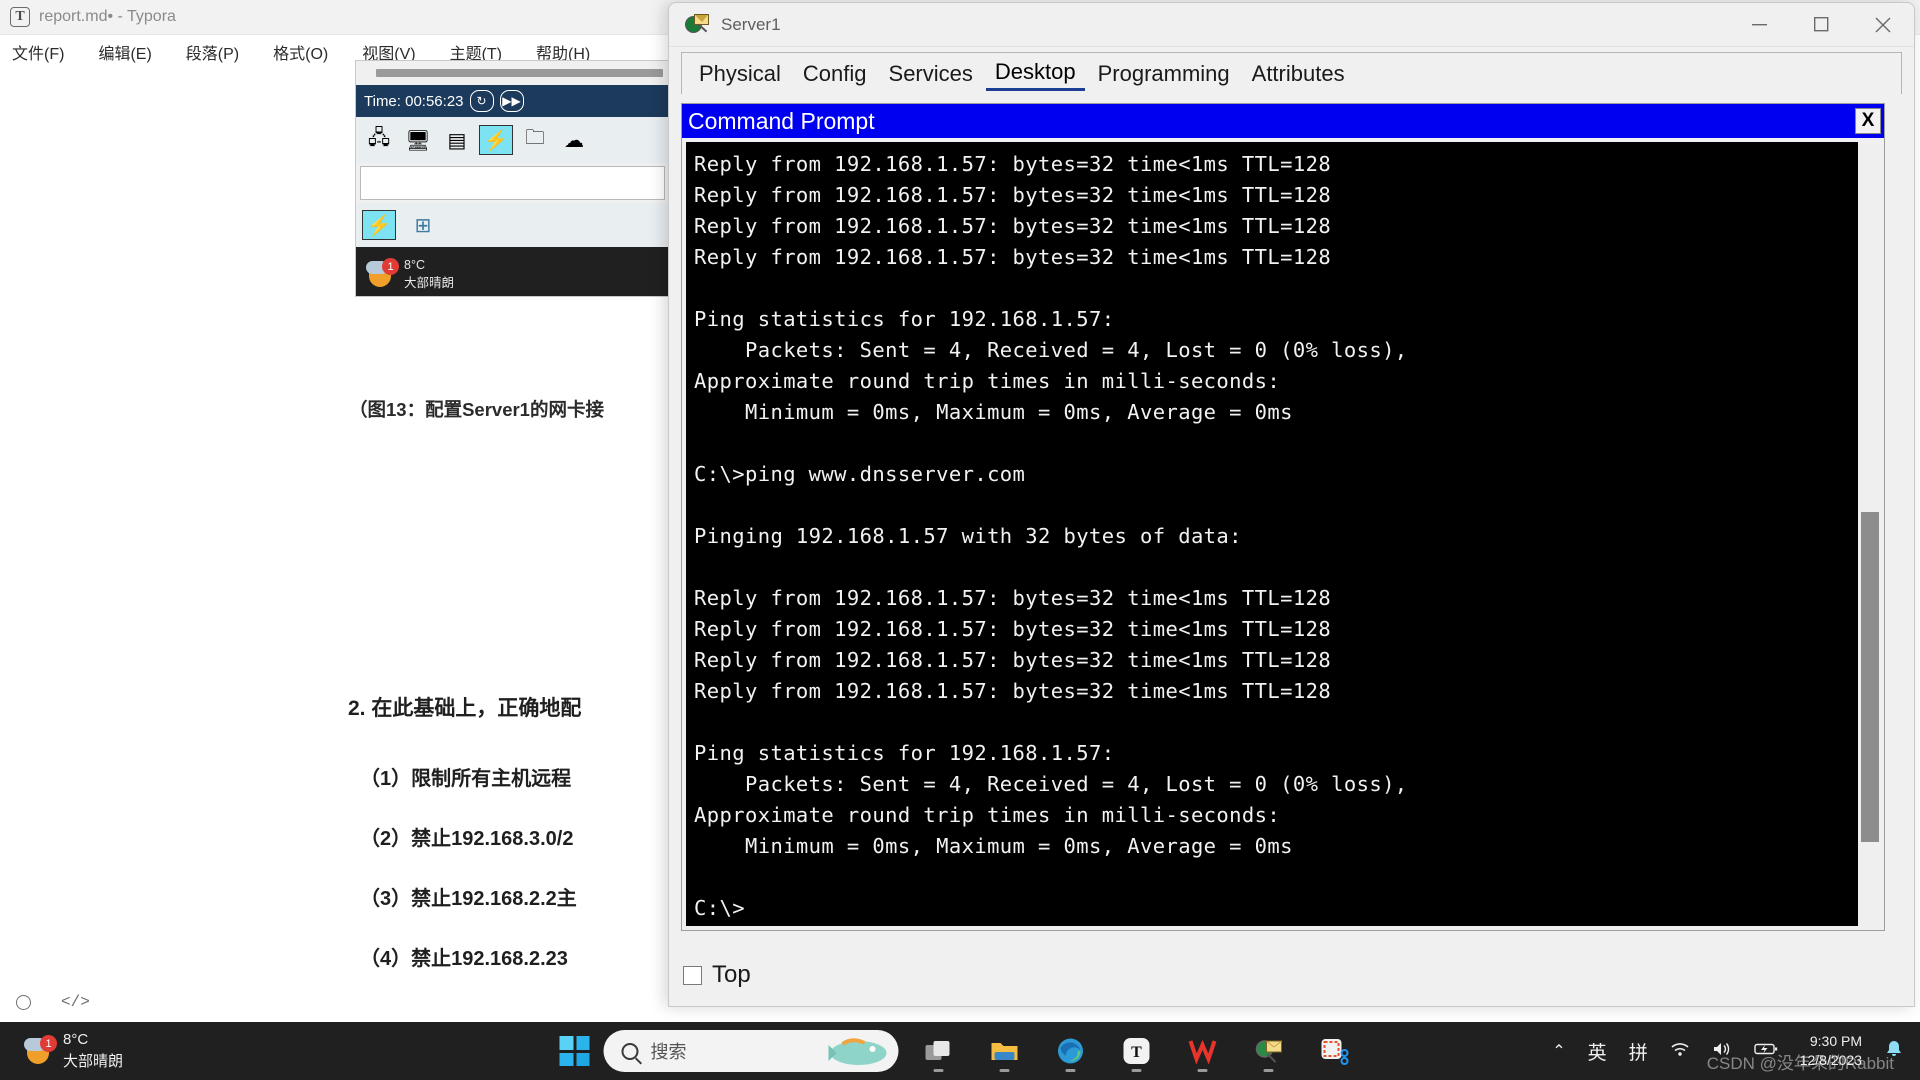  Describe the element at coordinates (75, 1002) in the screenshot. I see `source-code-mode-icon: </>` at that location.